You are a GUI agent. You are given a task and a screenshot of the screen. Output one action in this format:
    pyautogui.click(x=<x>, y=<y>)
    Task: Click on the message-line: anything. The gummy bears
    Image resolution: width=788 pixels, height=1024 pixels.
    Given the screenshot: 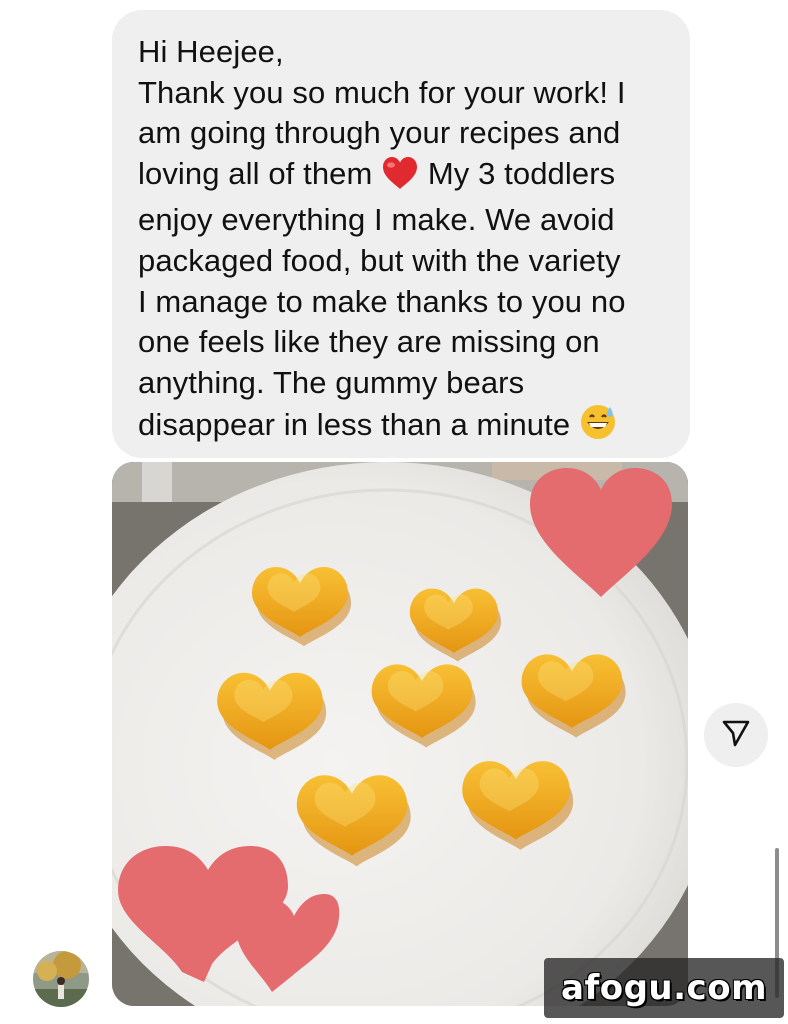 What is the action you would take?
    pyautogui.click(x=331, y=382)
    